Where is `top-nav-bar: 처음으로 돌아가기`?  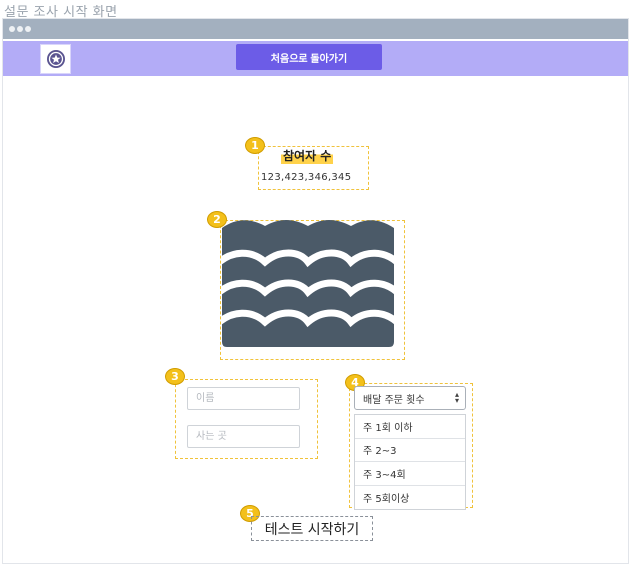
top-nav-bar: 처음으로 돌아가기 is located at coordinates (315, 58).